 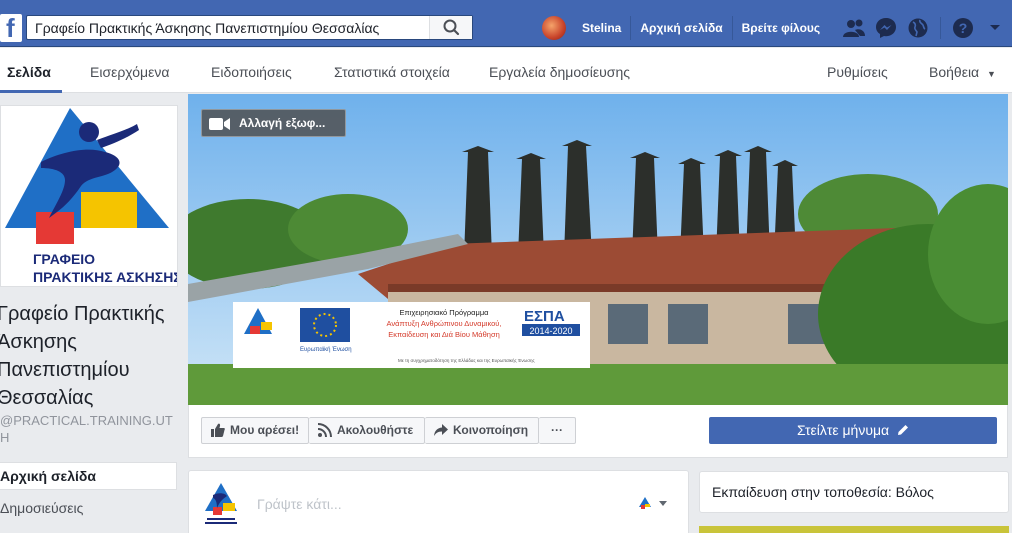 What do you see at coordinates (392, 70) in the screenshot?
I see `tab-insights: Στατιστικά στοιχεία` at bounding box center [392, 70].